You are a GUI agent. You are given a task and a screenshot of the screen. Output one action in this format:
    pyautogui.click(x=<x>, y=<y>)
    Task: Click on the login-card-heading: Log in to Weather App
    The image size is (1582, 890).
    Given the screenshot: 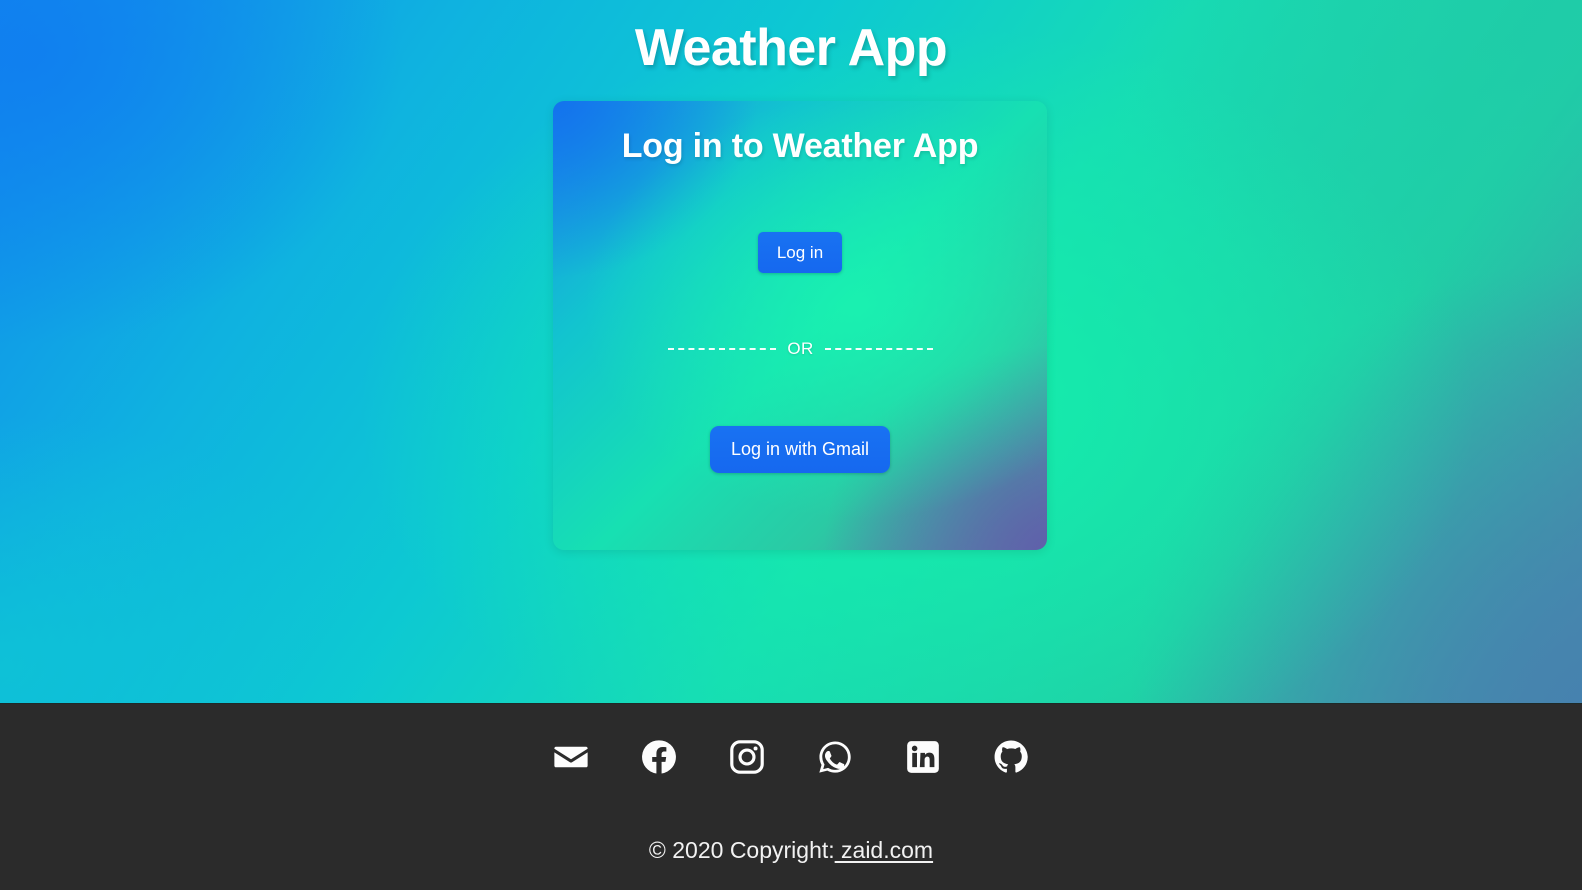 What is the action you would take?
    pyautogui.click(x=800, y=146)
    